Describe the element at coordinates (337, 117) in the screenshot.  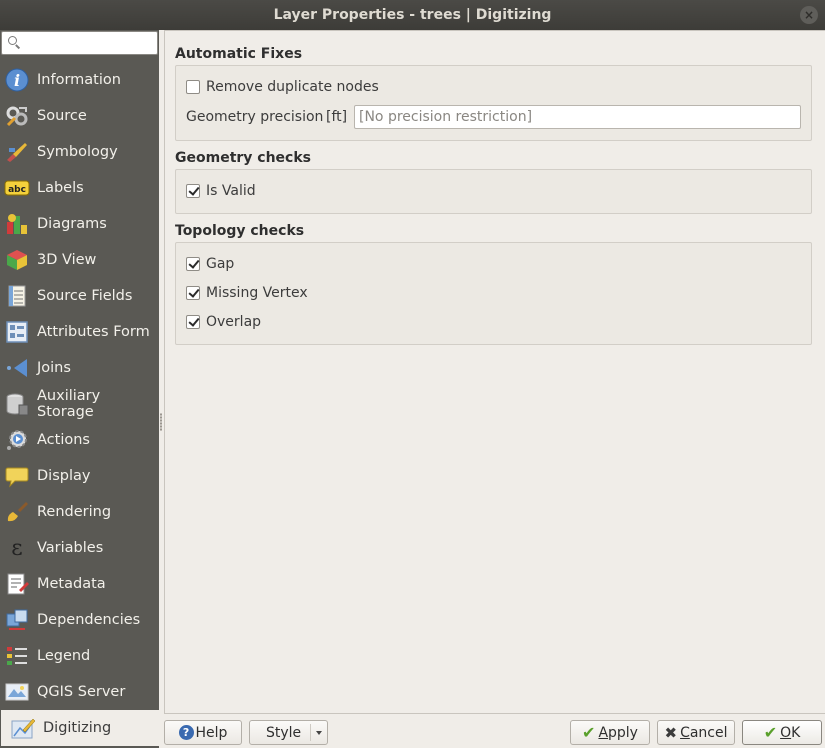
I see `geometry-precision-unit: [ft]` at that location.